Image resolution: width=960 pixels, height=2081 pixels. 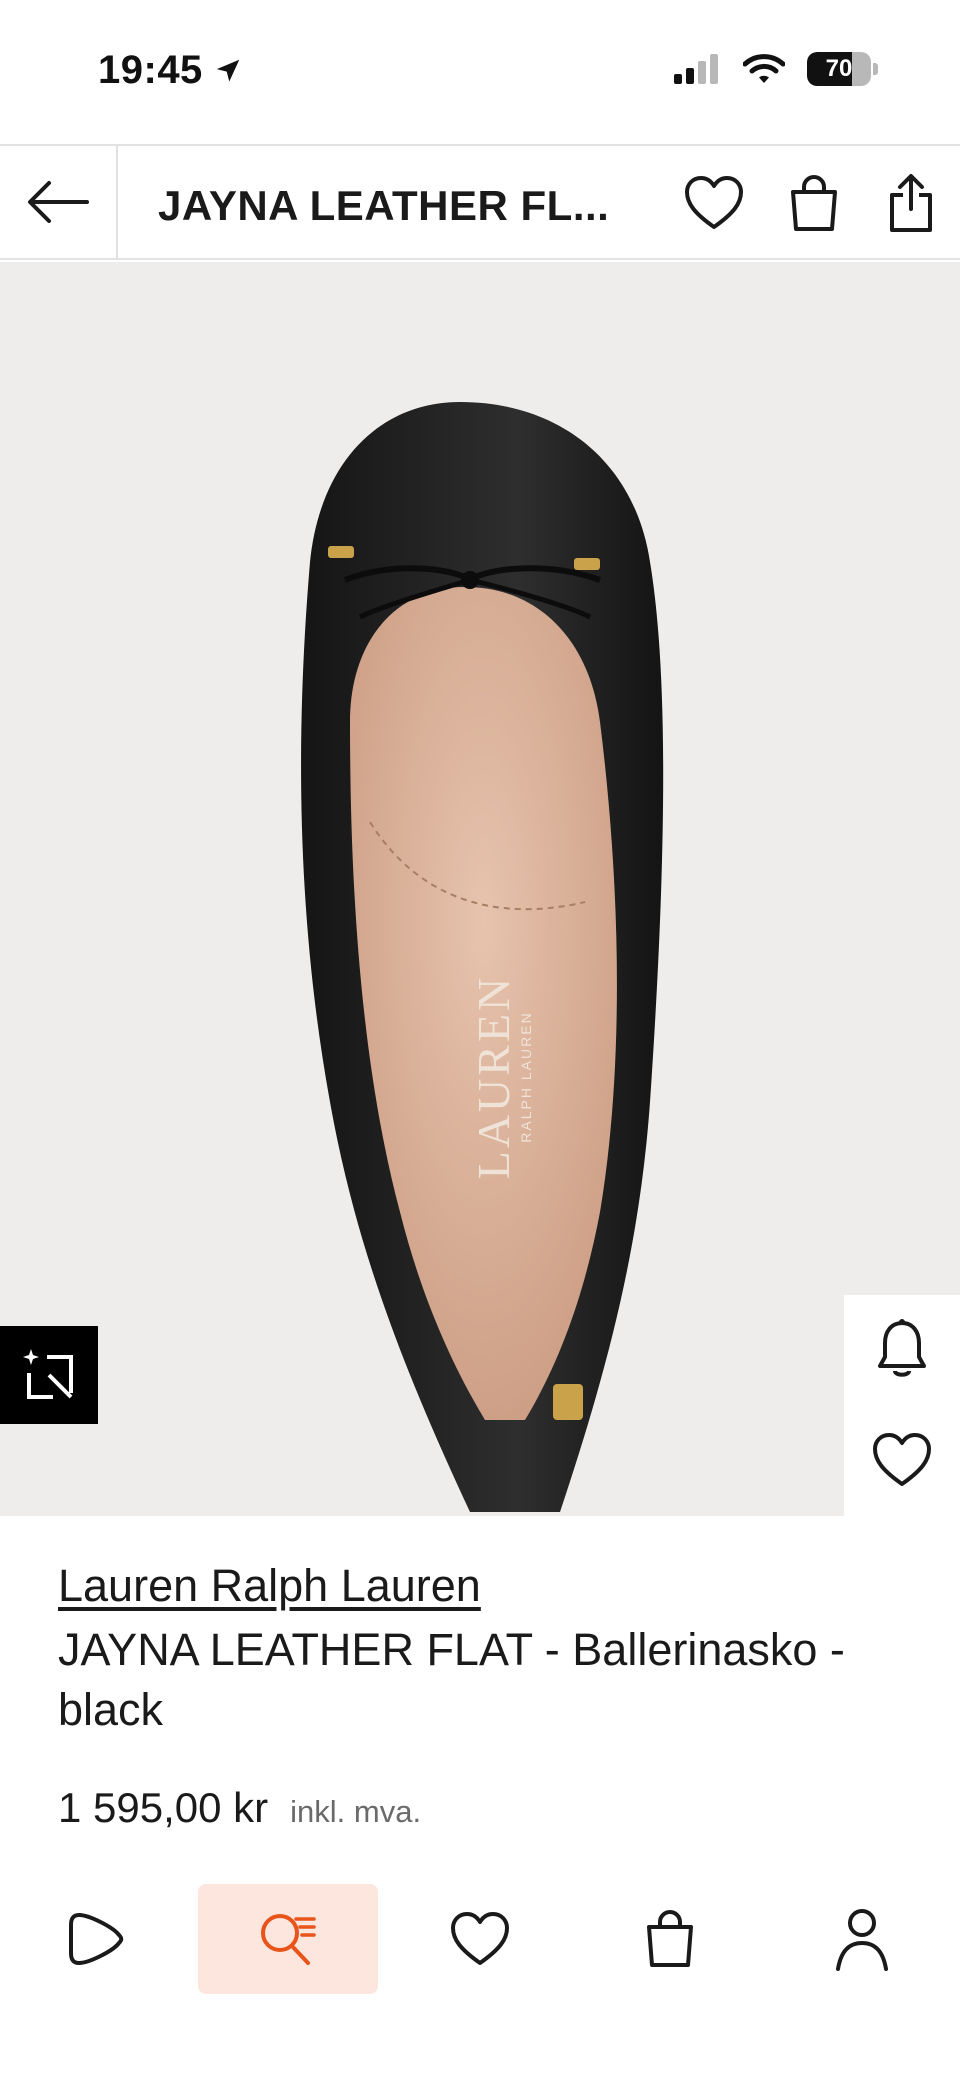 I want to click on battery-icon: 70, so click(x=839, y=69).